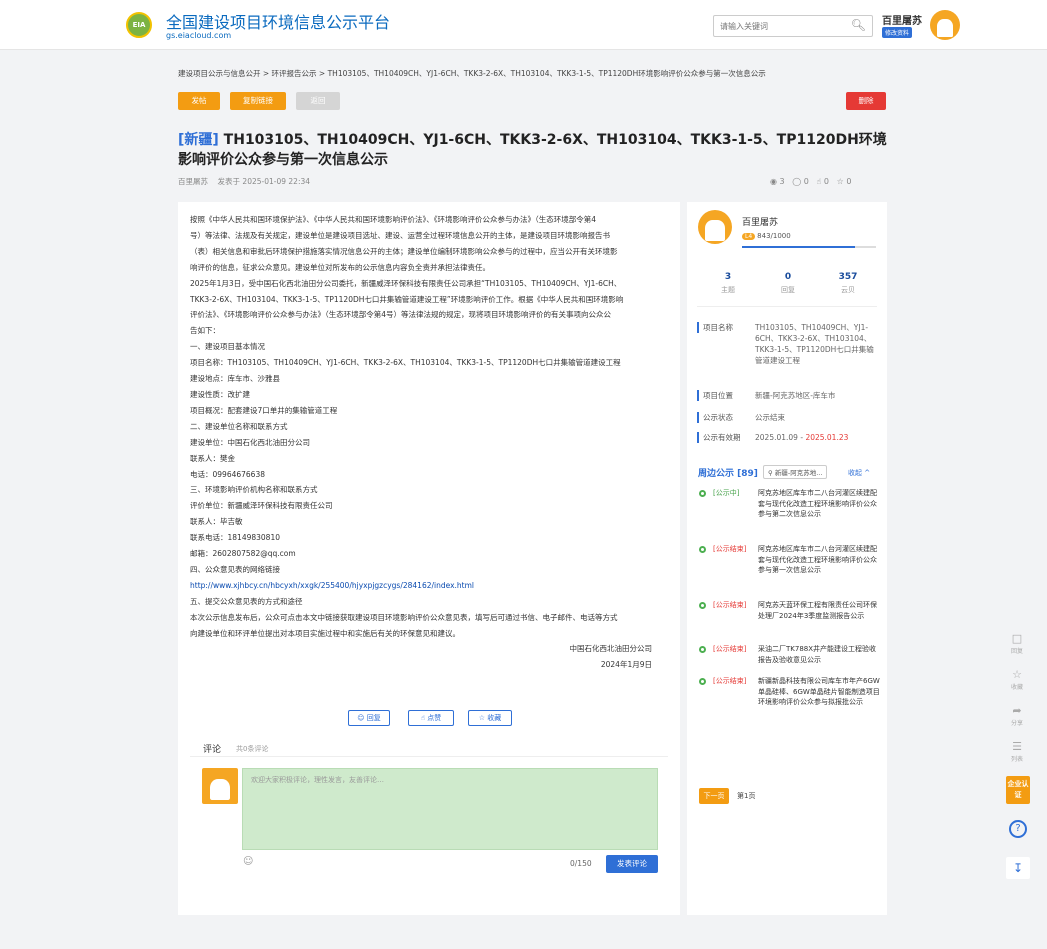 This screenshot has height=949, width=1047. Describe the element at coordinates (611, 649) in the screenshot. I see `sign-org: 中国石化西北油田分公司` at that location.